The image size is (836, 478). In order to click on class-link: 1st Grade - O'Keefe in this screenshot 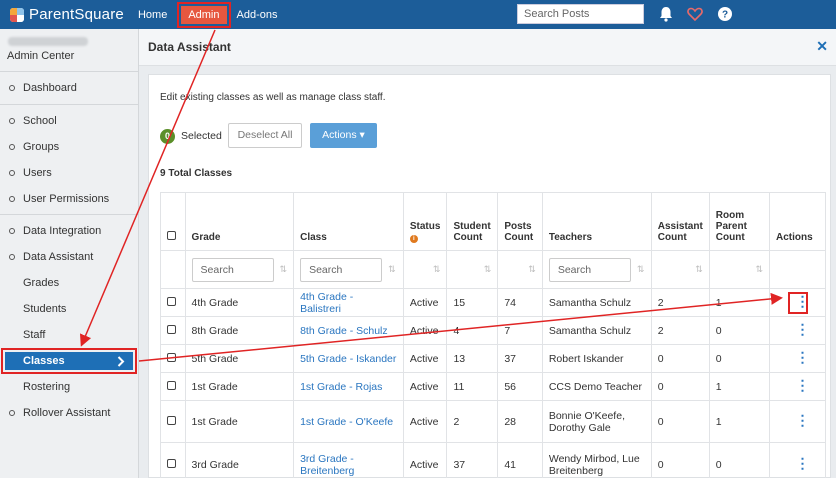, I will do `click(346, 422)`.